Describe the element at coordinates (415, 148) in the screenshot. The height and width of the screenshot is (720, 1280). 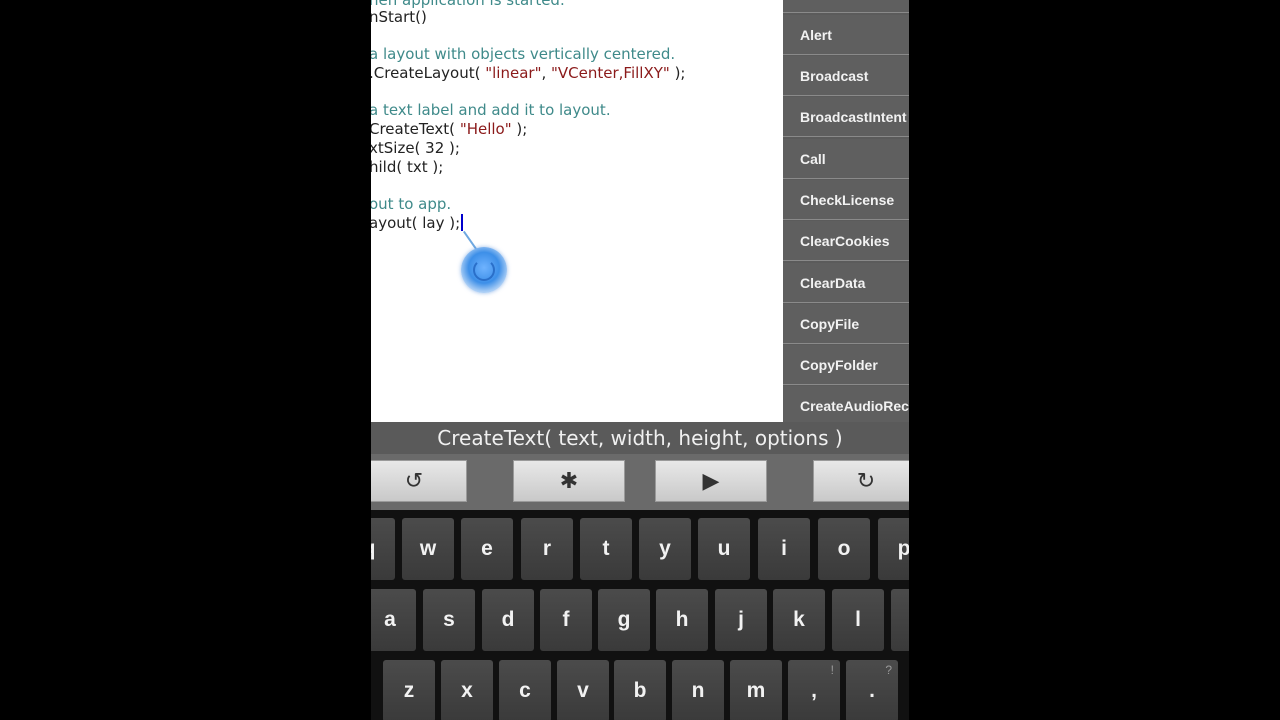
I see `code-line: xtSize( 32 );` at that location.